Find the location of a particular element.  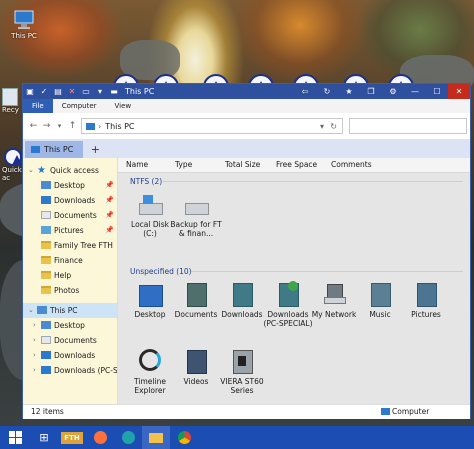

recent-locations-icon: ▾ is located at coordinates (59, 126).